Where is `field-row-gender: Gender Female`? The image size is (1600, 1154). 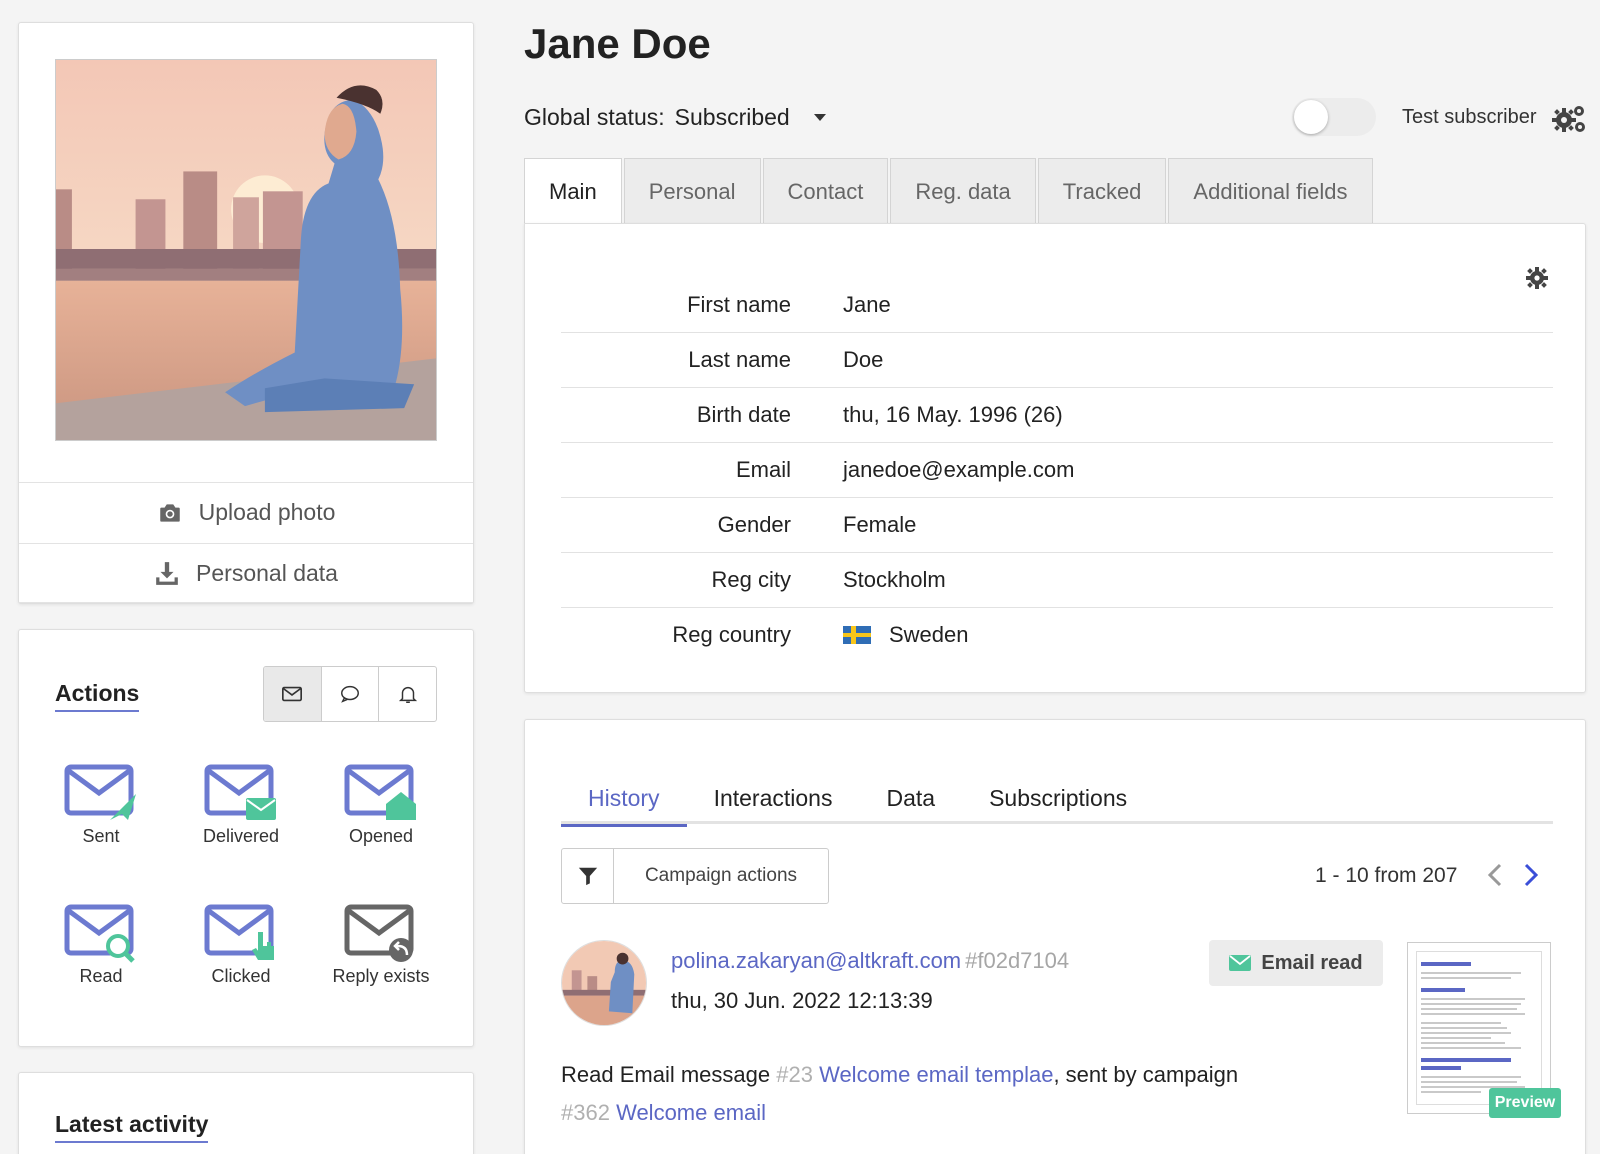
field-row-gender: Gender Female is located at coordinates (1057, 525).